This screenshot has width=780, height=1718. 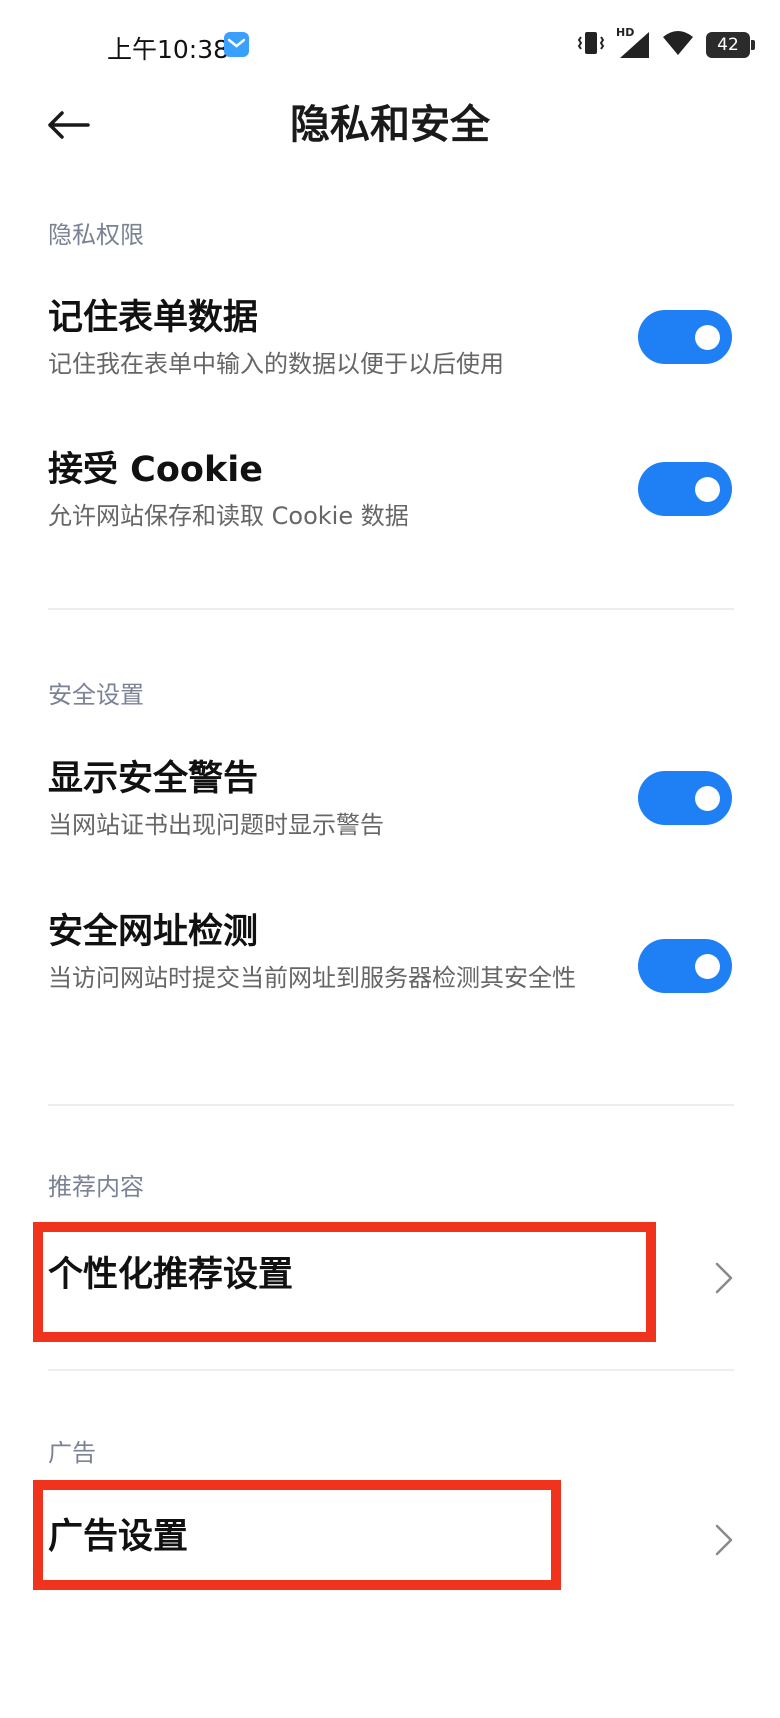 What do you see at coordinates (390, 45) in the screenshot?
I see `status-bar: 上午10:38 HD 42` at bounding box center [390, 45].